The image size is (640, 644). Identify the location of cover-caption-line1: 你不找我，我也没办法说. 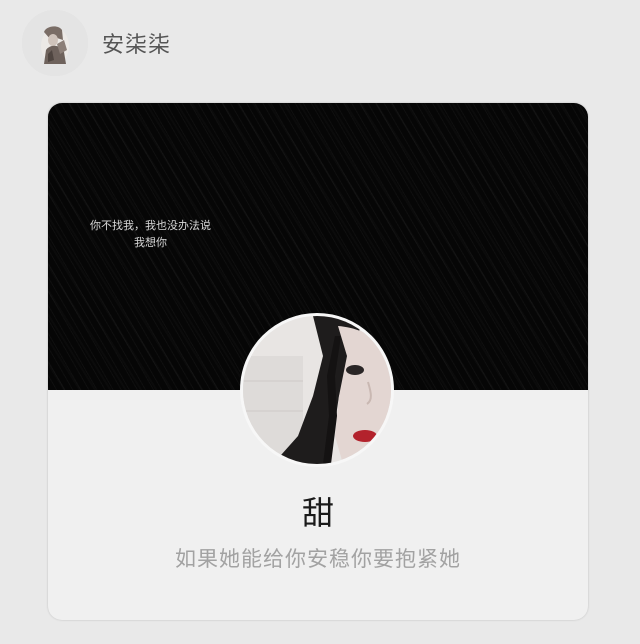
(150, 225).